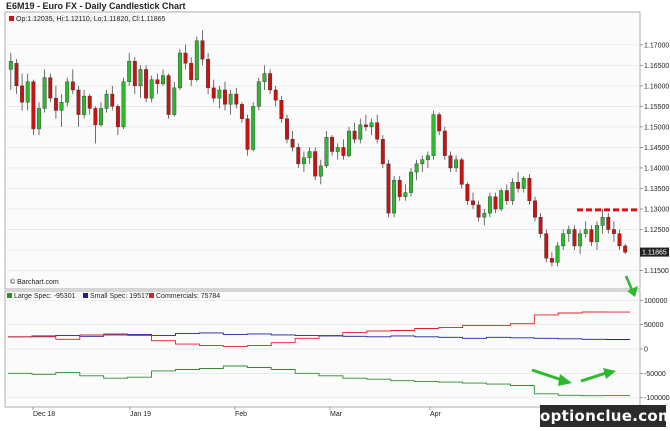 This screenshot has height=431, width=670. I want to click on date-tick-label: Mar, so click(336, 414).